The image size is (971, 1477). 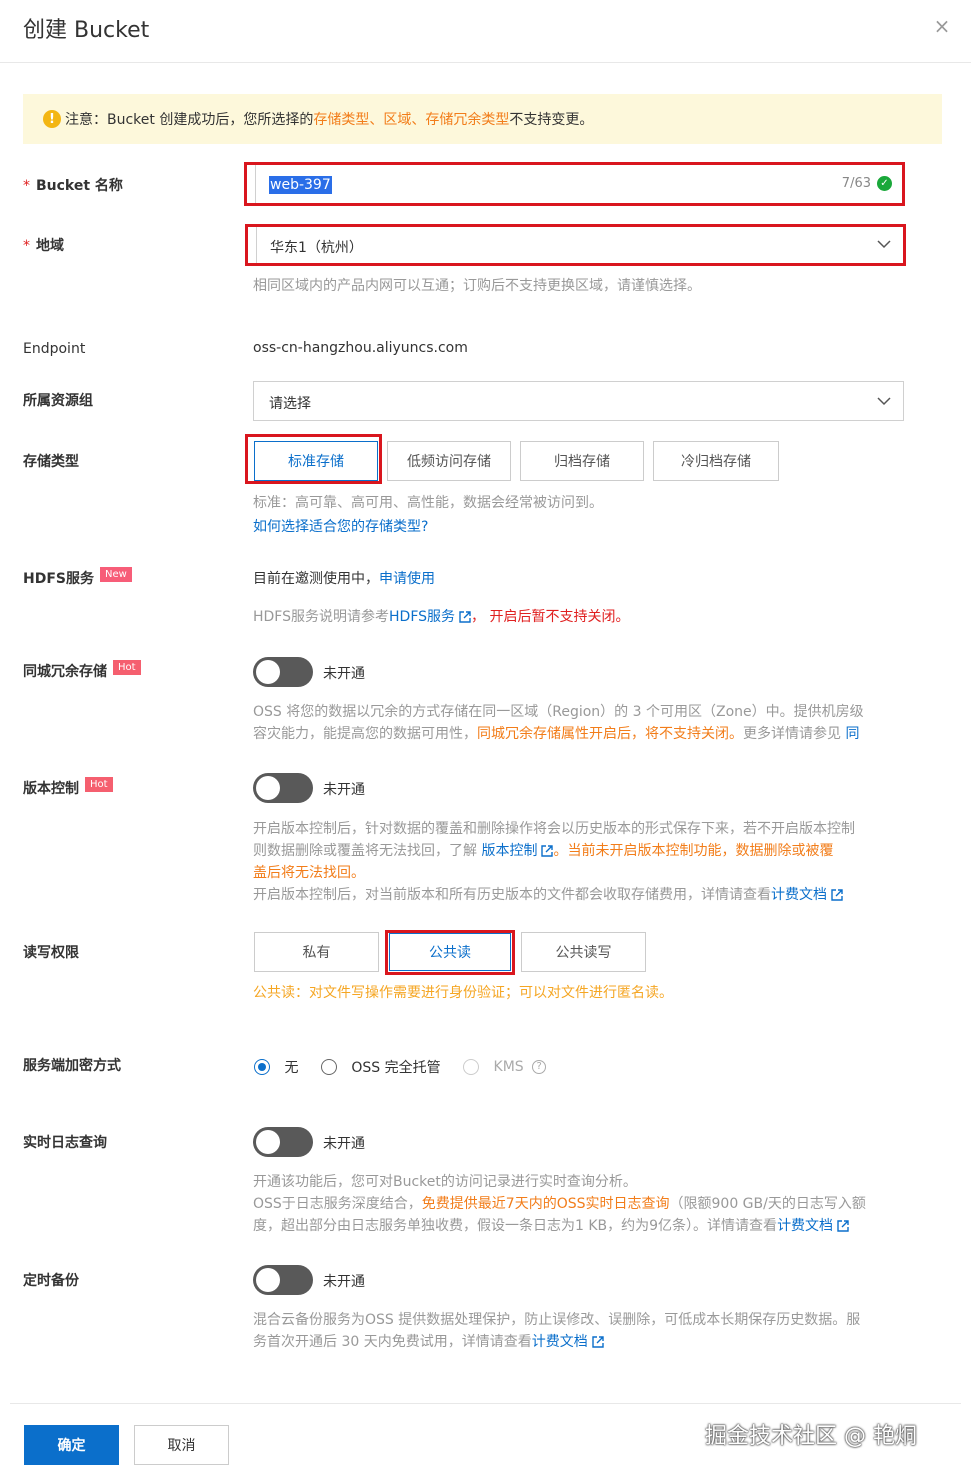 What do you see at coordinates (344, 674) in the screenshot?
I see `zrs-state: 未开通` at bounding box center [344, 674].